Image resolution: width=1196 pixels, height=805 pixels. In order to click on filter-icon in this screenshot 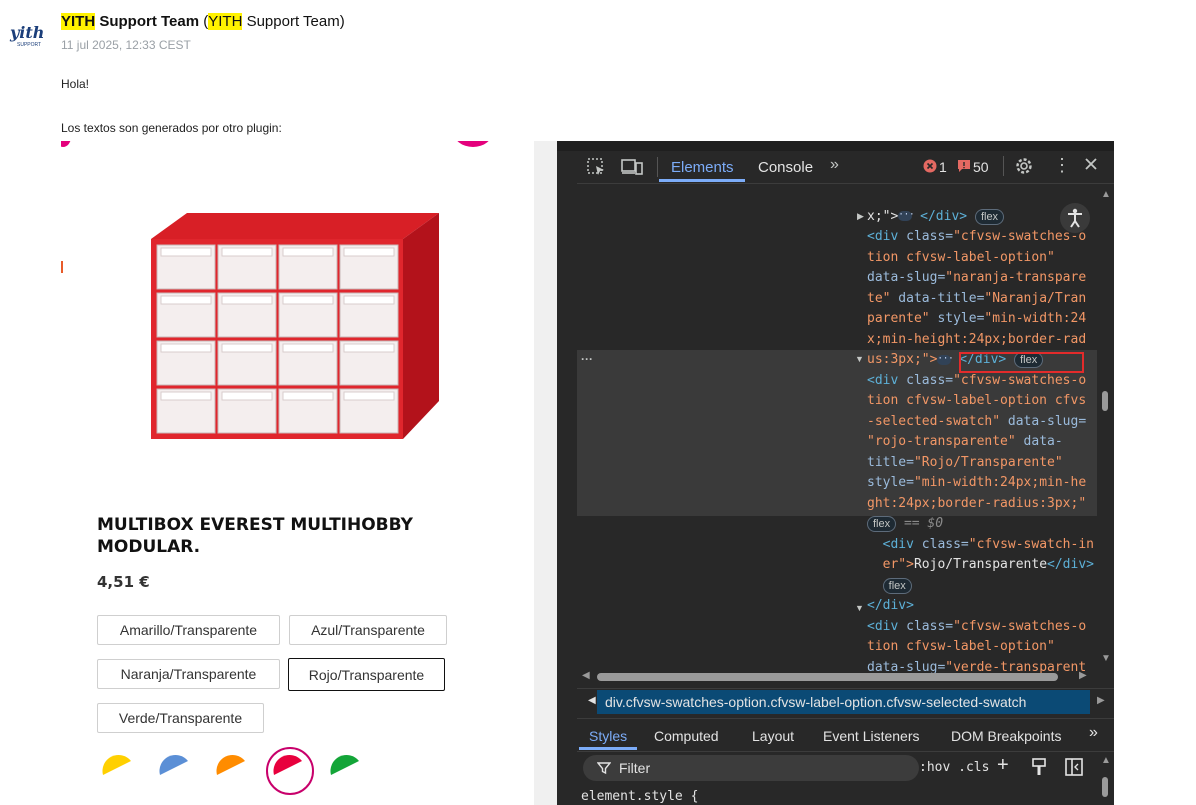, I will do `click(604, 770)`.